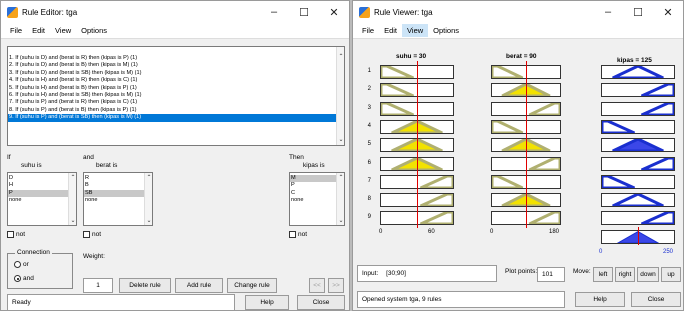 The width and height of the screenshot is (684, 311). I want to click on berat-scrollbar: ⌃ ⌄, so click(148, 199).